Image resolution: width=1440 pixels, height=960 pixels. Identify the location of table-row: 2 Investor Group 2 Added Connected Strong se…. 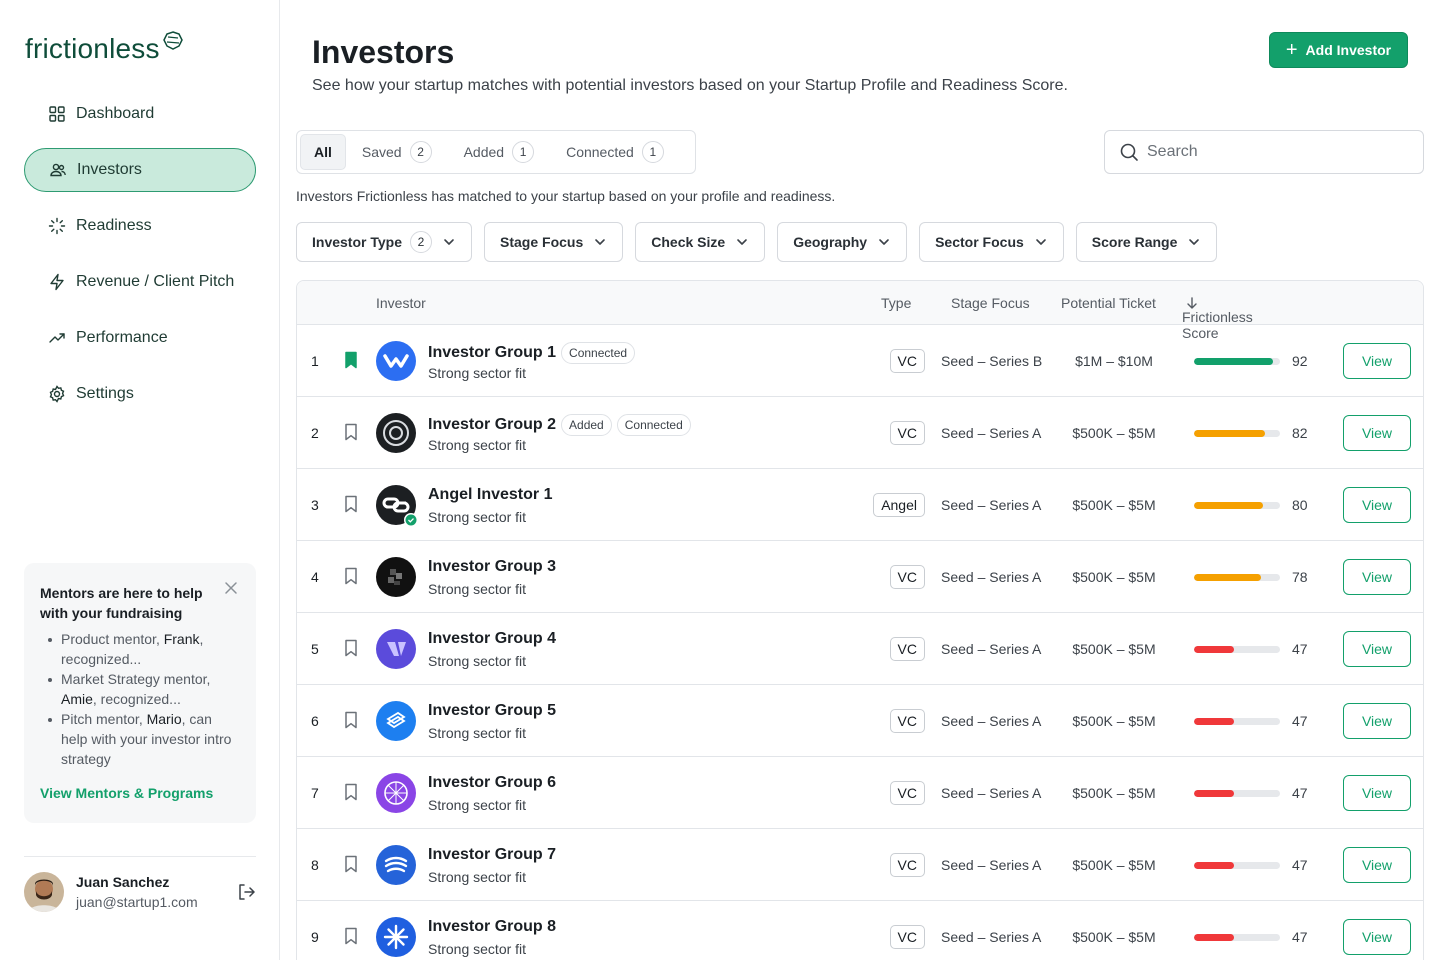
(860, 433).